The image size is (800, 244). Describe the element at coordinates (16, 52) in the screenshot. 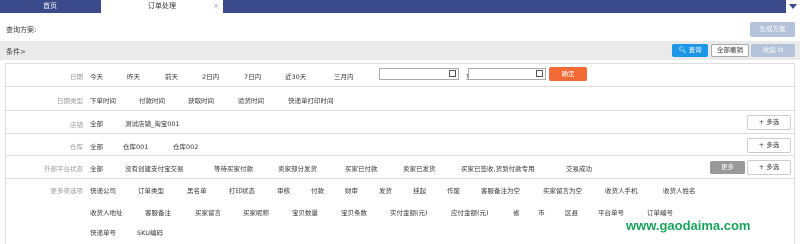

I see `conditions-label: 条件>` at that location.